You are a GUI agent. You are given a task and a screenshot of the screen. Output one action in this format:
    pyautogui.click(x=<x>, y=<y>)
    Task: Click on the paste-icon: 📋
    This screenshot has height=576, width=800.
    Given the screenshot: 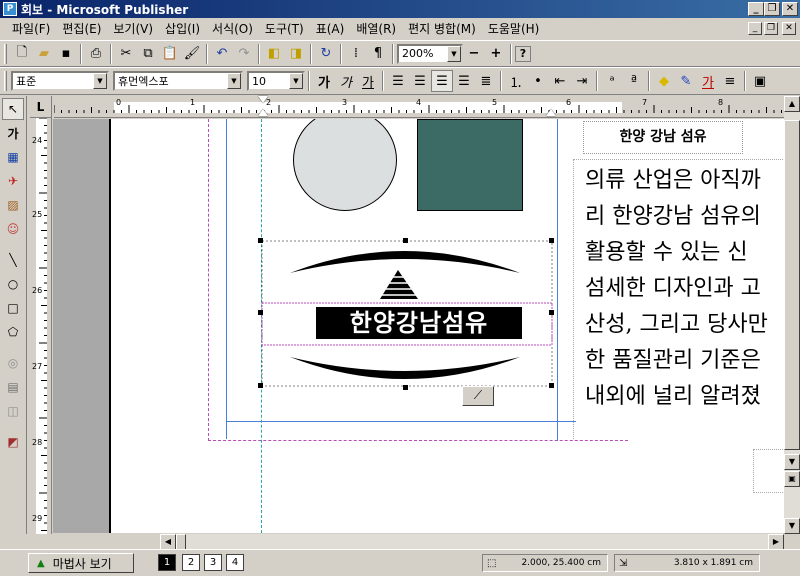 What is the action you would take?
    pyautogui.click(x=170, y=54)
    